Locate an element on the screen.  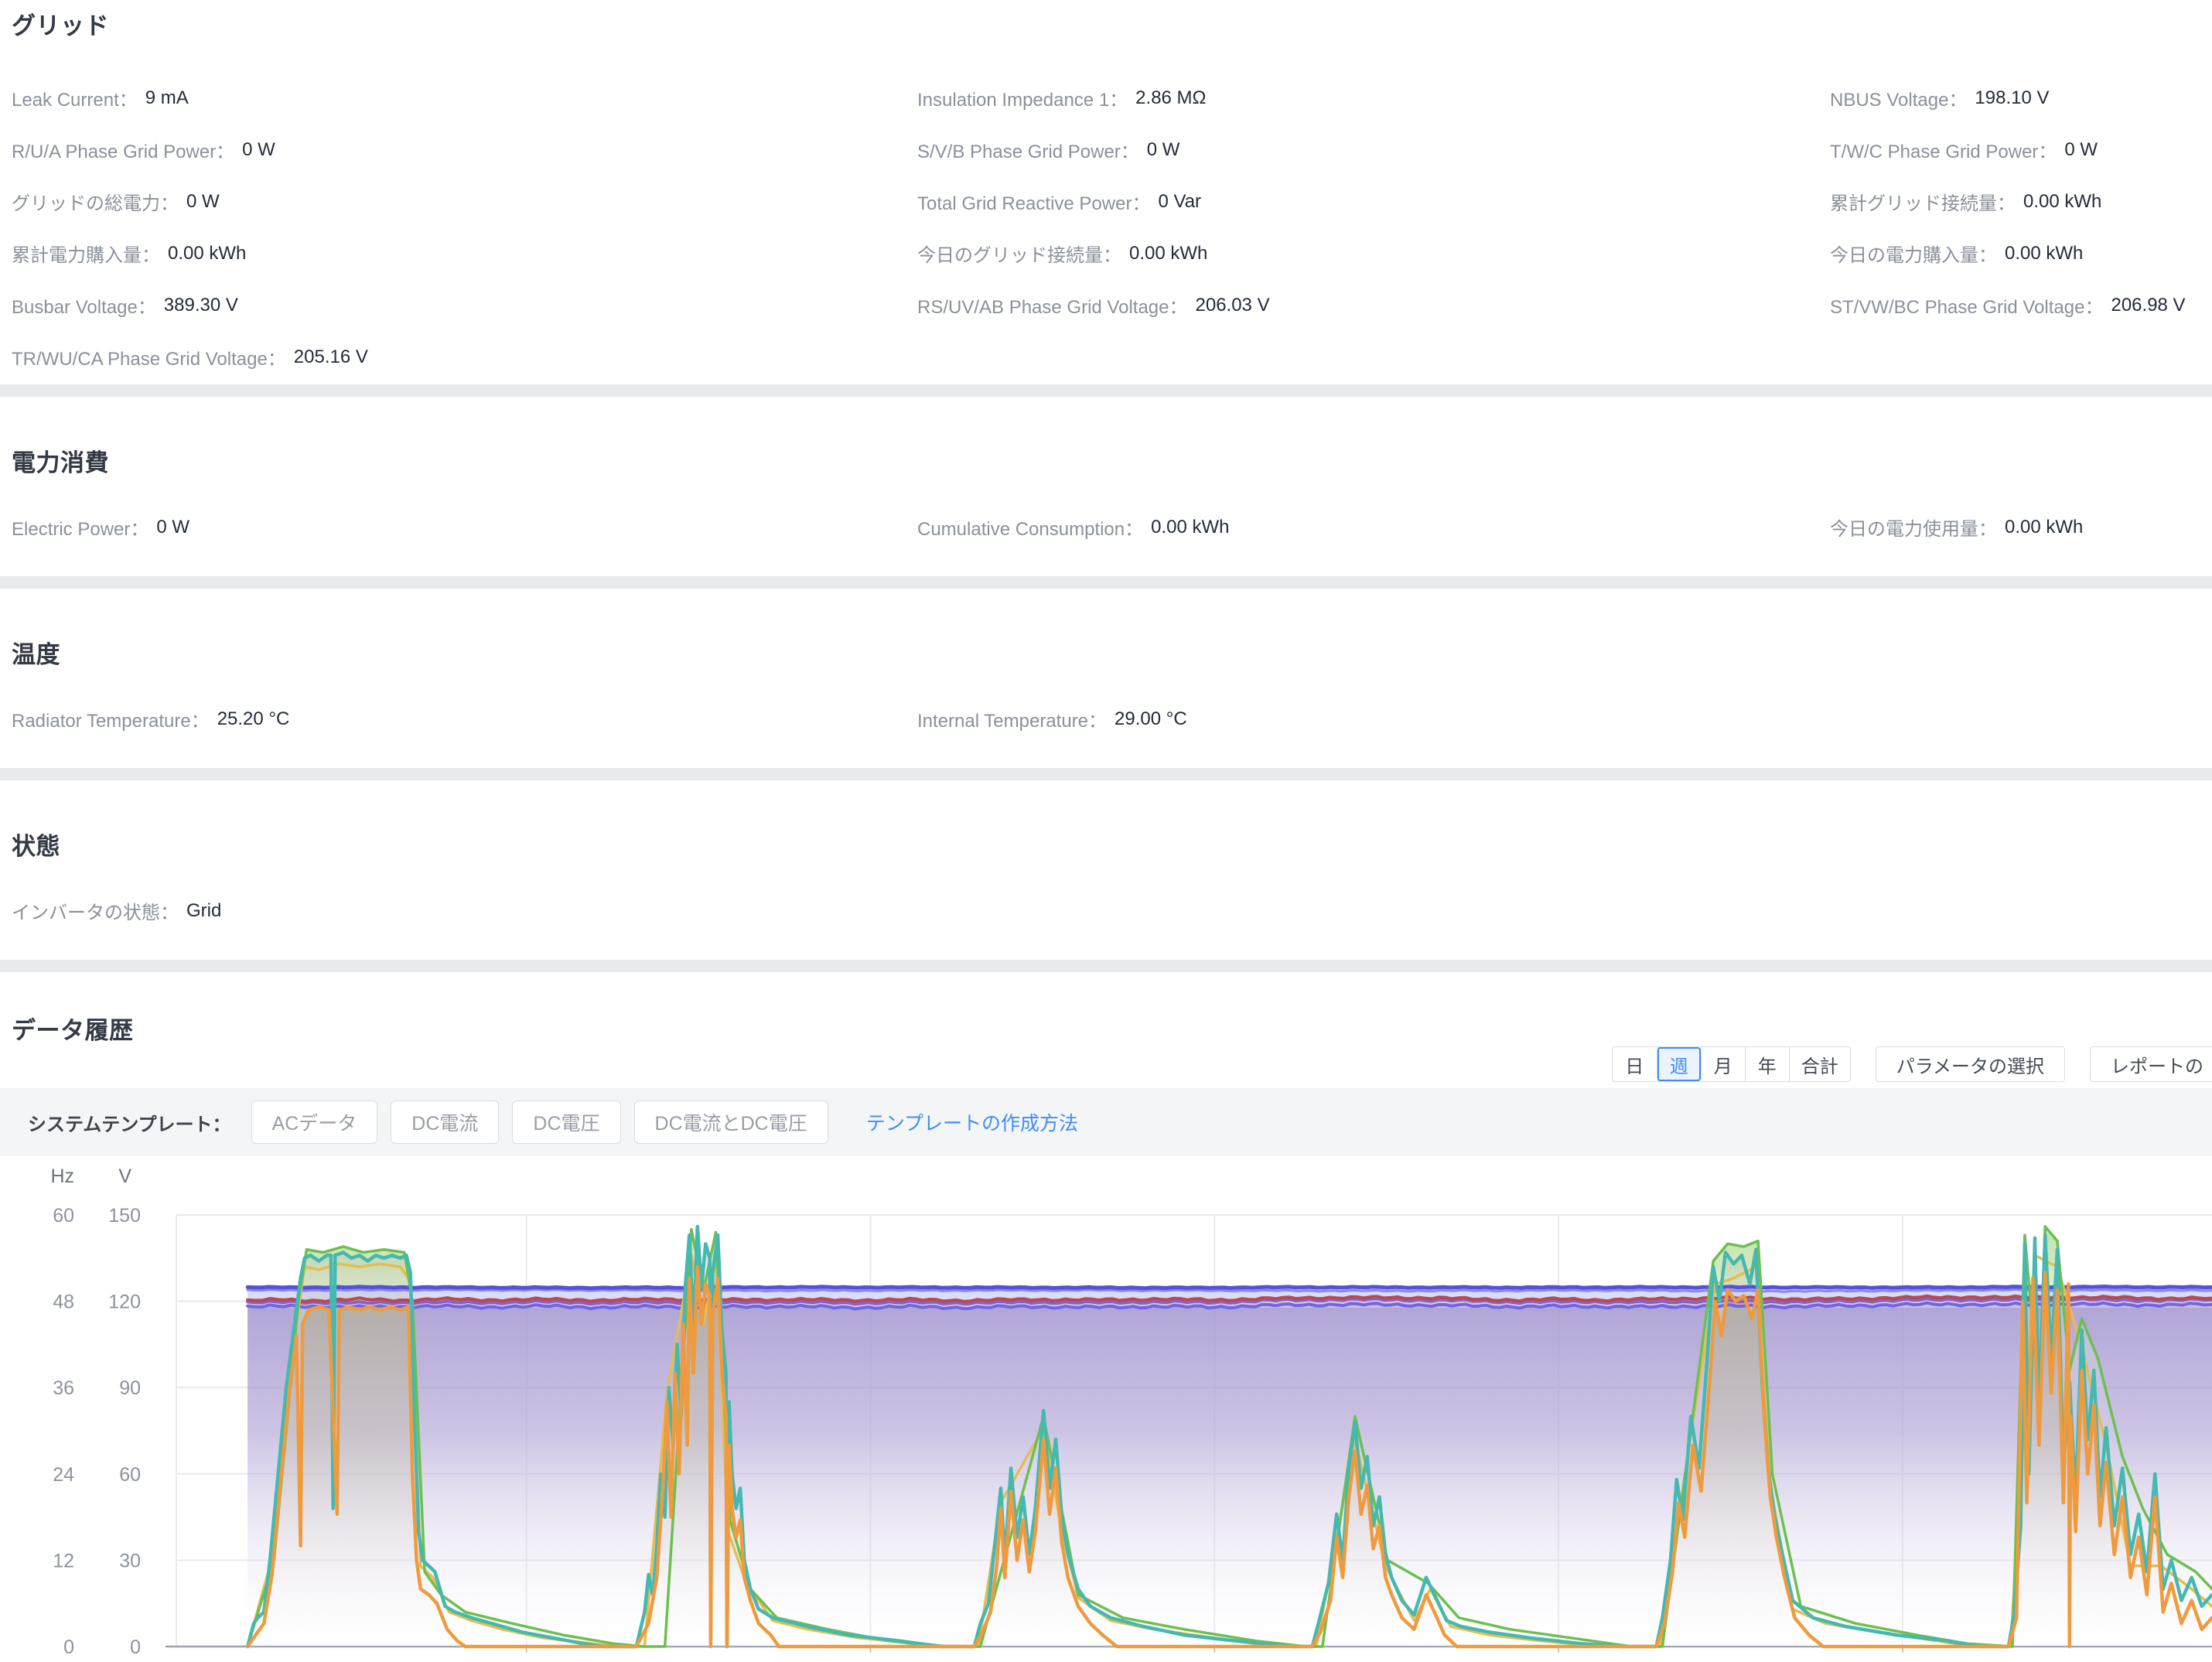
field-value: 206.03 V is located at coordinates (1232, 305).